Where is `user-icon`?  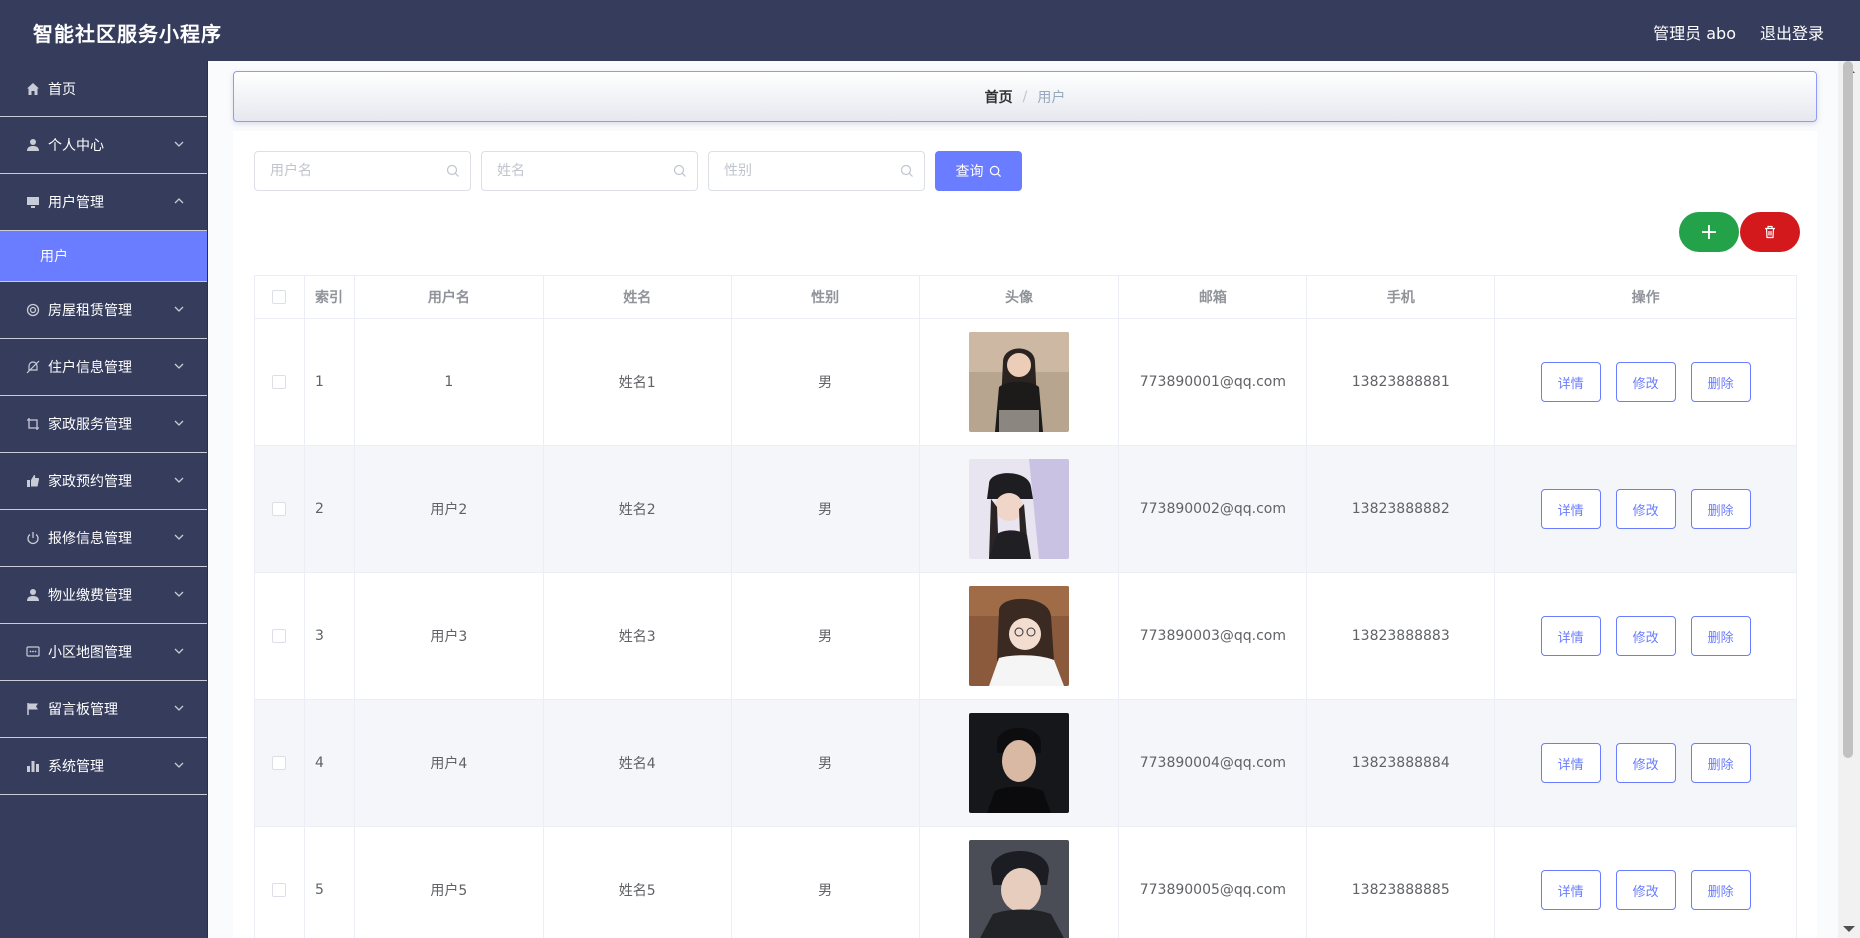
user-icon is located at coordinates (33, 595).